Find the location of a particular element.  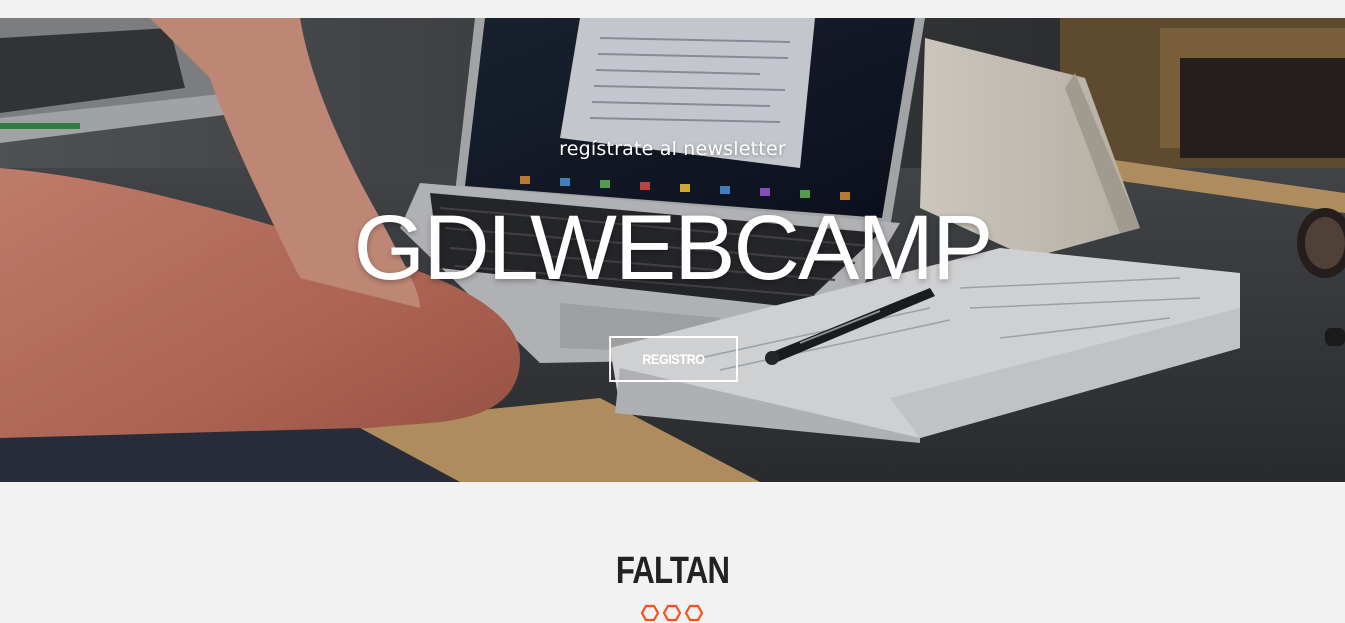

hero-title: GDLWEBCAMP is located at coordinates (673, 248).